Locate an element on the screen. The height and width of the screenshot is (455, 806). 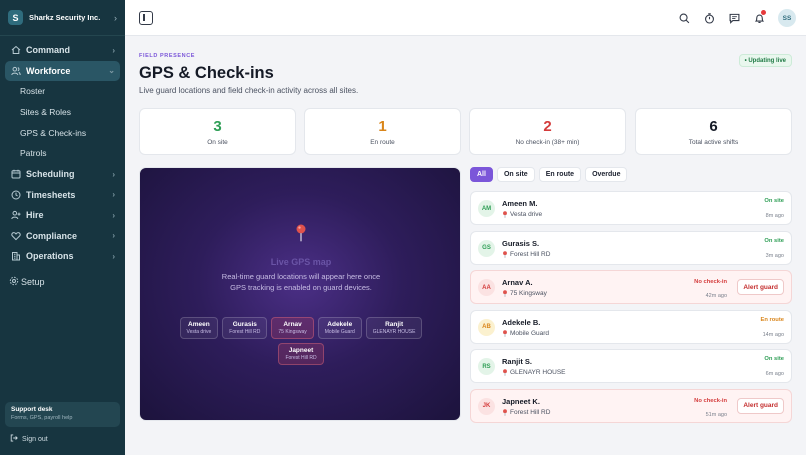
sidebar-item-workforce: Workforce ⌄ is located at coordinates (62, 70).